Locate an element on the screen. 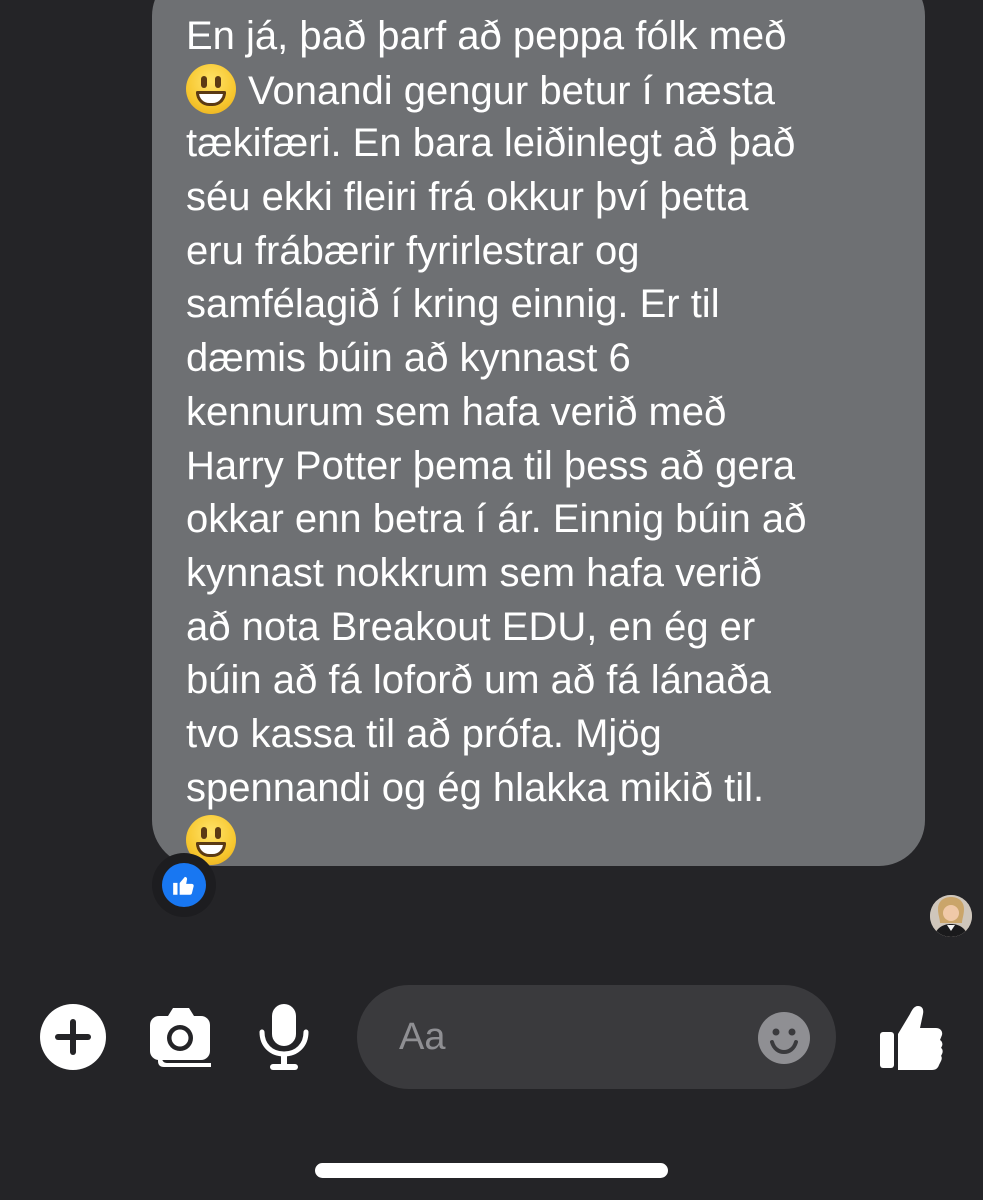 This screenshot has width=983, height=1200. emoji-icon is located at coordinates (784, 1038).